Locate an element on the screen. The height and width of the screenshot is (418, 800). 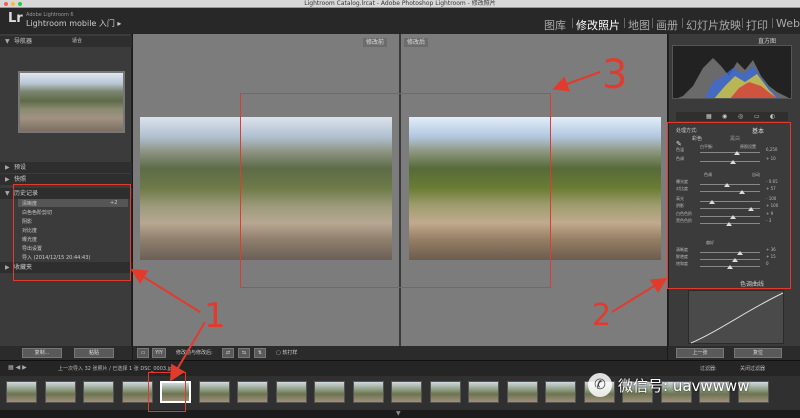
wechat-watermark: ✆ 微信号: uavwwww is located at coordinates (690, 385).